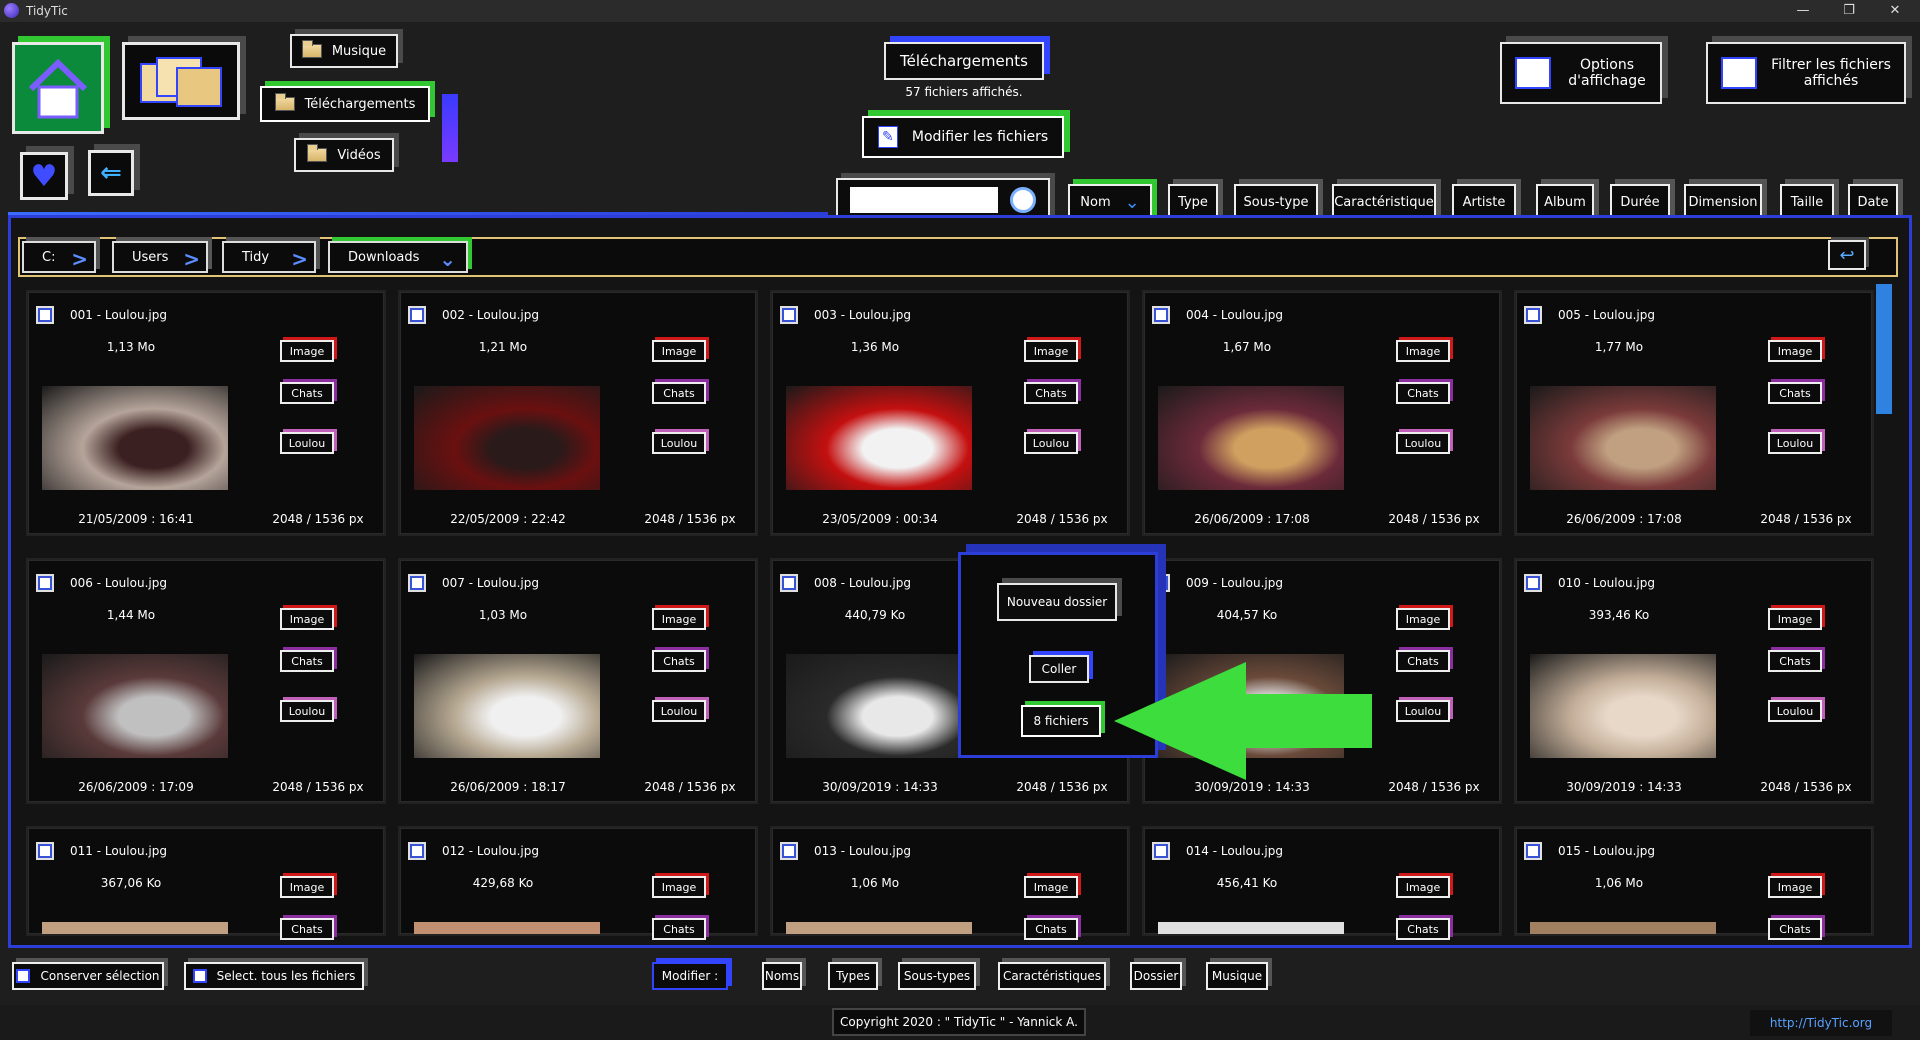  I want to click on search-input, so click(924, 200).